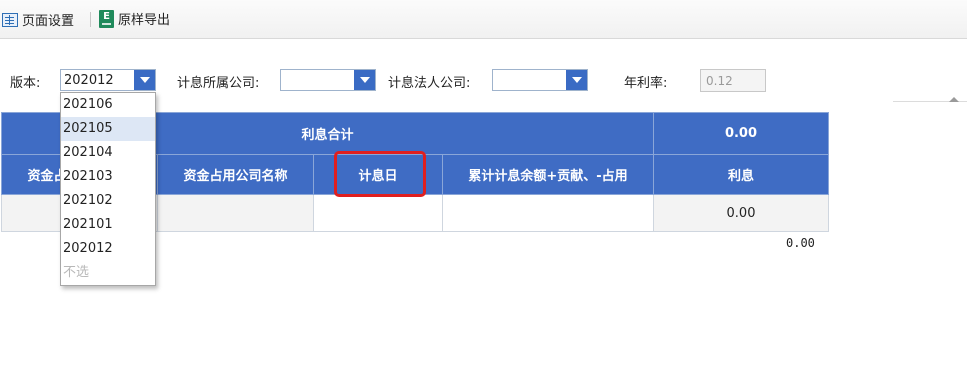 The width and height of the screenshot is (967, 386). I want to click on dropdown-option: 202103, so click(108, 177).